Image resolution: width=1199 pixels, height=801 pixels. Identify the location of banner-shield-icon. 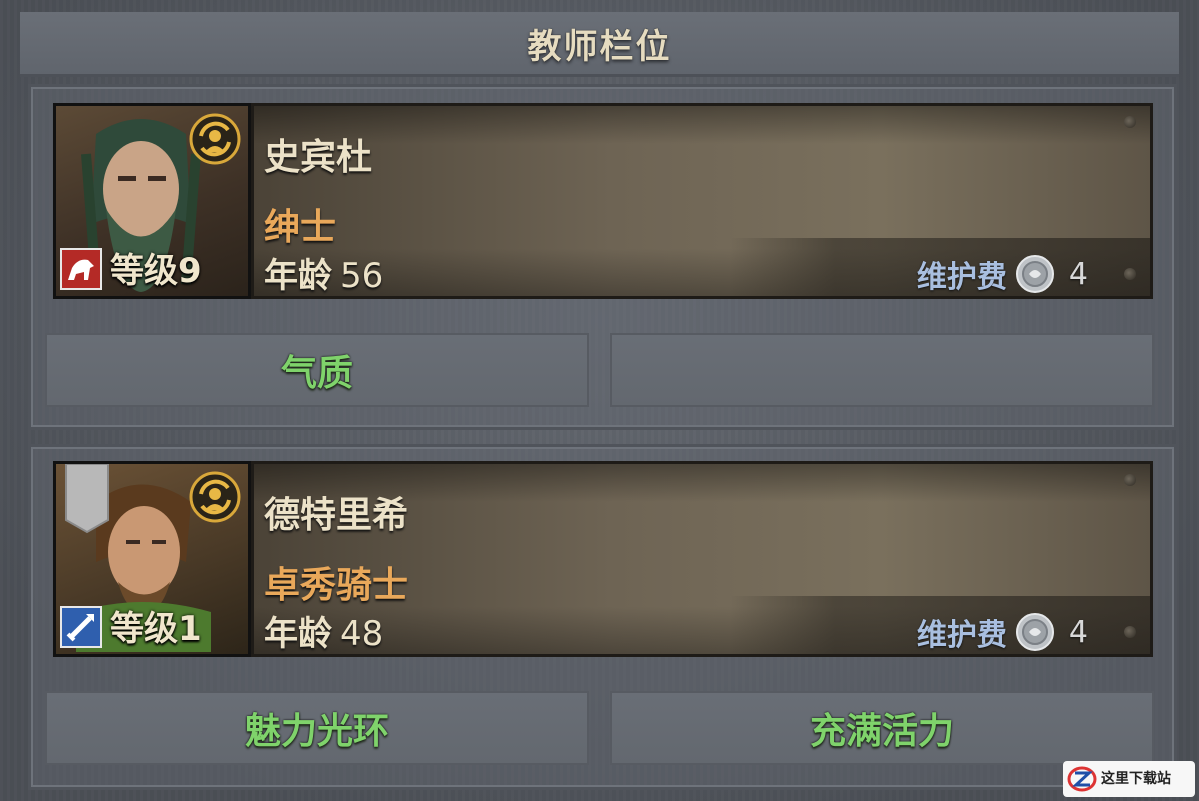
(87, 499).